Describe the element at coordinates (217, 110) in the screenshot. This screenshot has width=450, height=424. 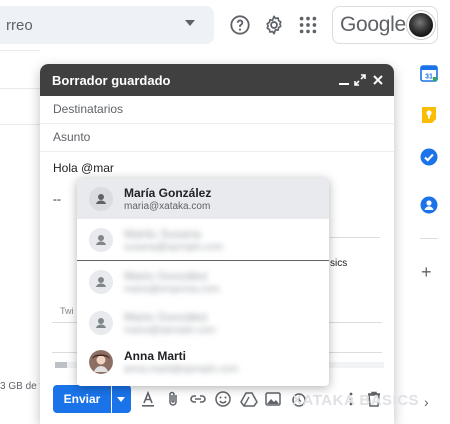
I see `recipients-field: Destinatarios` at that location.